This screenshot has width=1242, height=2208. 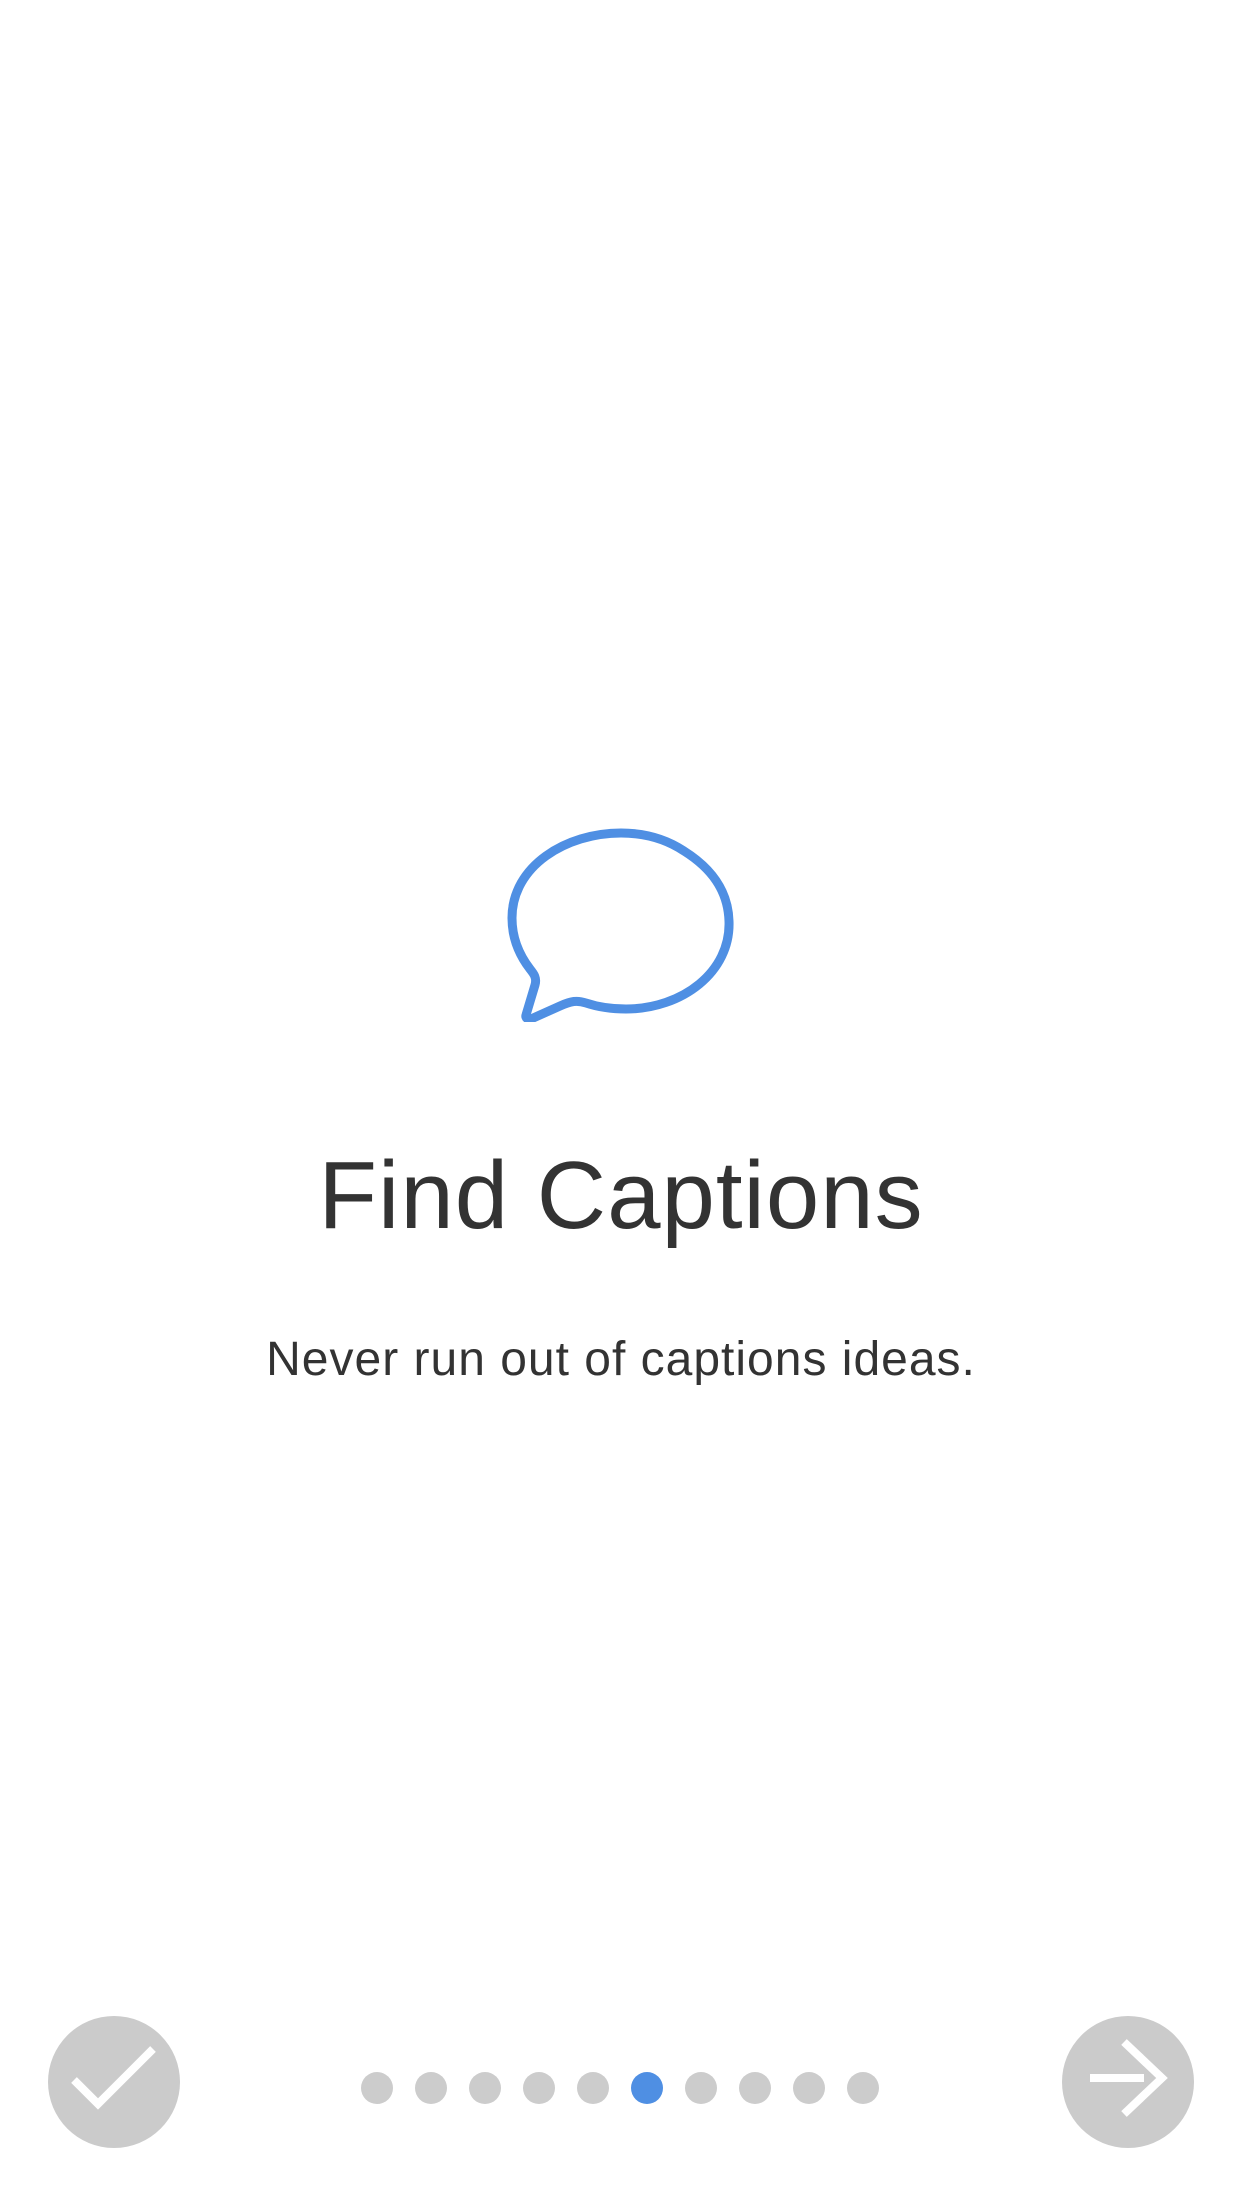 What do you see at coordinates (1129, 2078) in the screenshot?
I see `arrow-right-icon` at bounding box center [1129, 2078].